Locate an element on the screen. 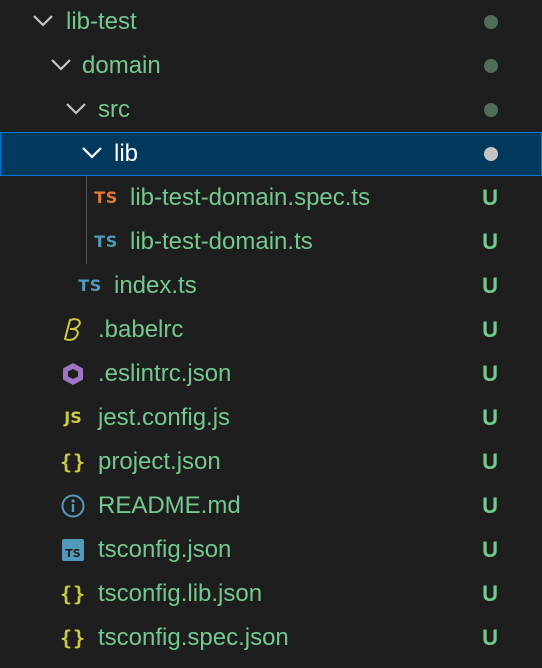 This screenshot has height=668, width=542. tree-item-label: src is located at coordinates (114, 109).